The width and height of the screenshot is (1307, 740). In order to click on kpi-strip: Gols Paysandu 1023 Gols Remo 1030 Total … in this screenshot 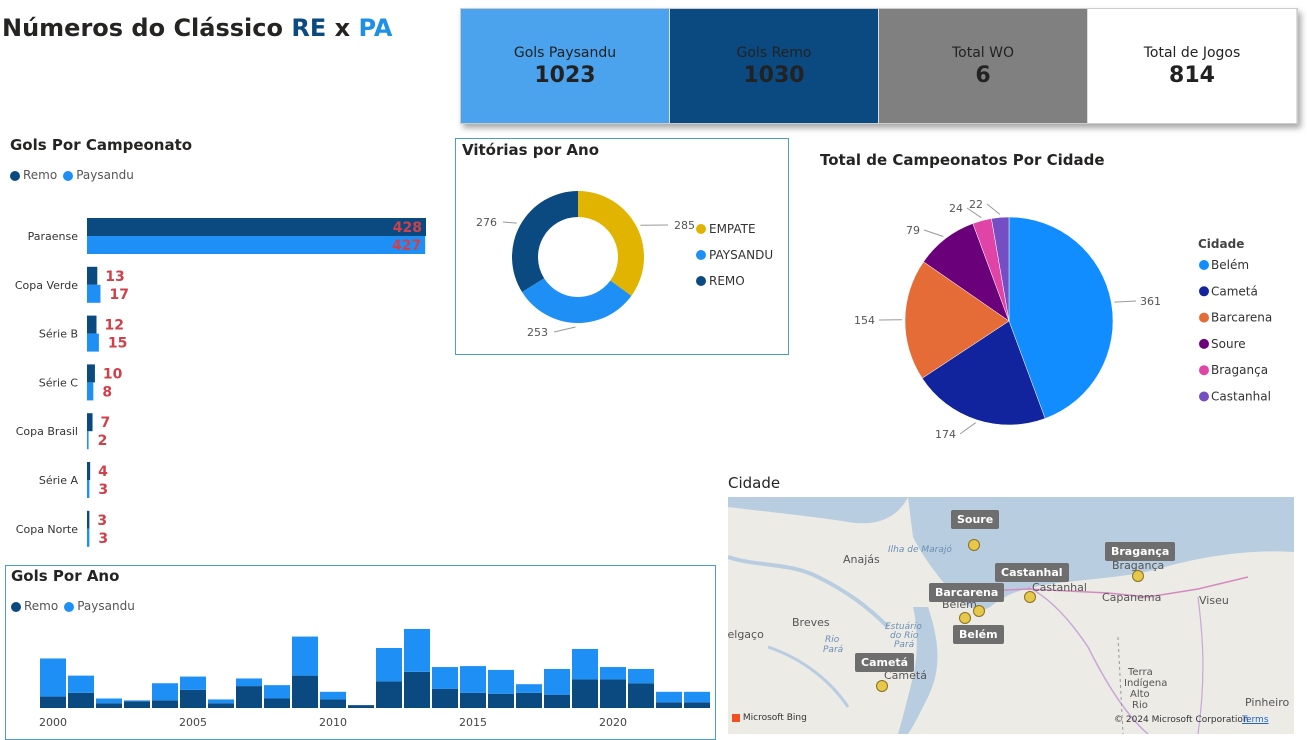, I will do `click(879, 66)`.